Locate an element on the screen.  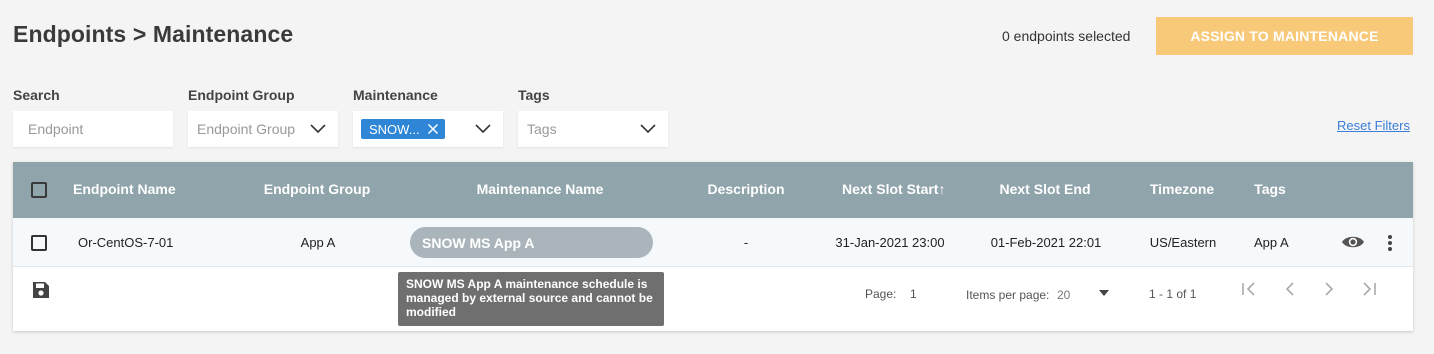
col-maintenance-name: Maintenance Name is located at coordinates (540, 189).